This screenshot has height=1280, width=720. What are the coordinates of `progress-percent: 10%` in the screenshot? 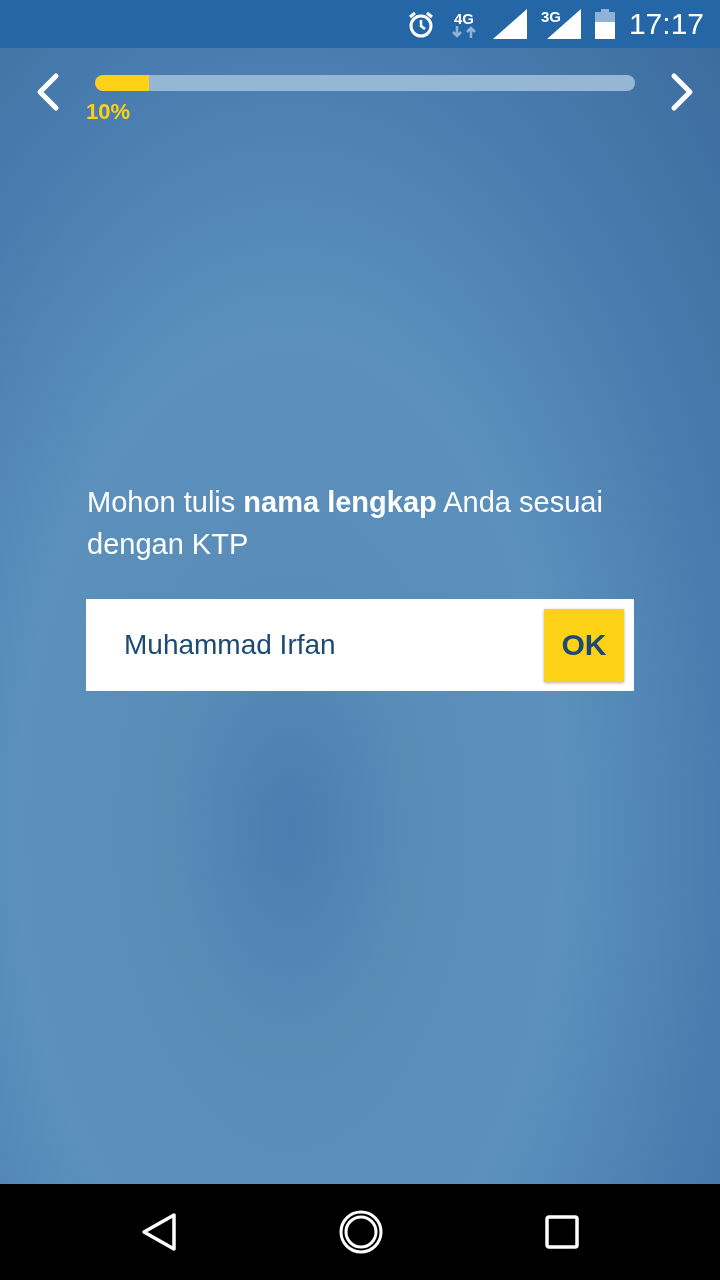 It's located at (108, 112).